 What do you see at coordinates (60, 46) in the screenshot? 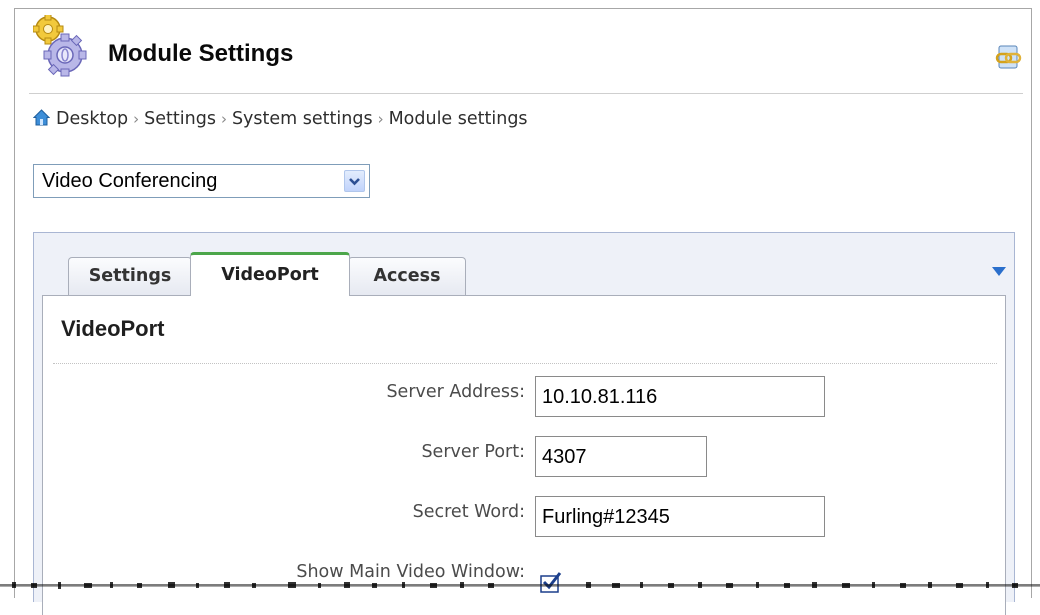
I see `gears-icon` at bounding box center [60, 46].